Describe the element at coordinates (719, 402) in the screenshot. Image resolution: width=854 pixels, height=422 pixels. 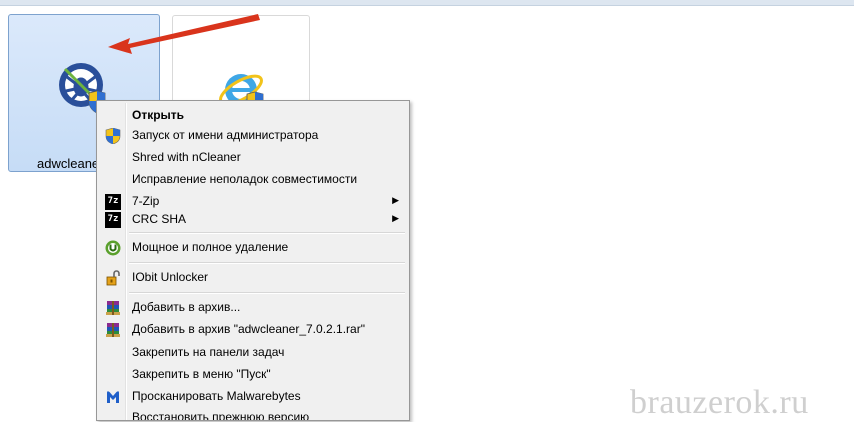
I see `site-watermark: brauzerok.ru` at that location.